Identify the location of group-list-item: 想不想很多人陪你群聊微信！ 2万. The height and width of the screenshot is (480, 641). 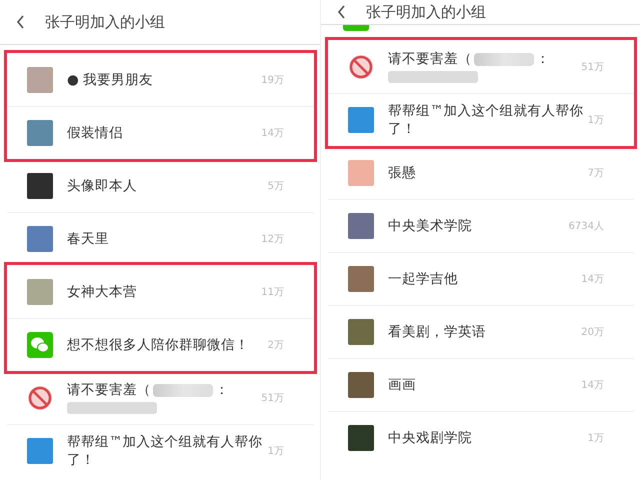
(160, 344).